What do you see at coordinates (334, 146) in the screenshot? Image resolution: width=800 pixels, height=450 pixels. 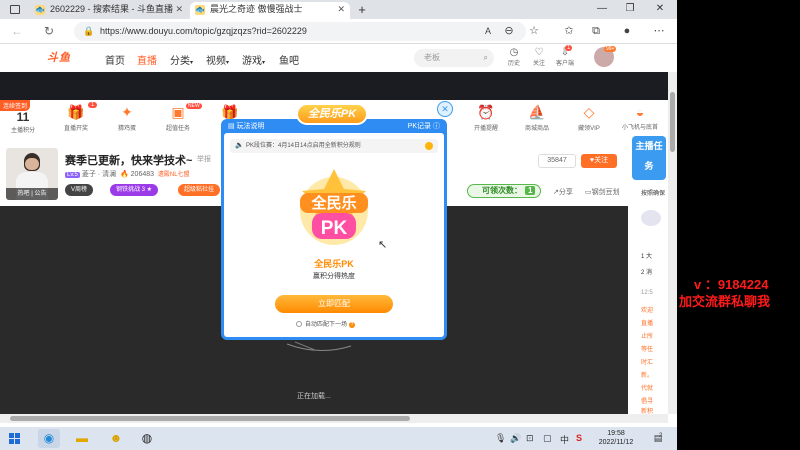 I see `pk-notice: 🔈 PK段位赛：4月14日14点启用全新积分规则` at bounding box center [334, 146].